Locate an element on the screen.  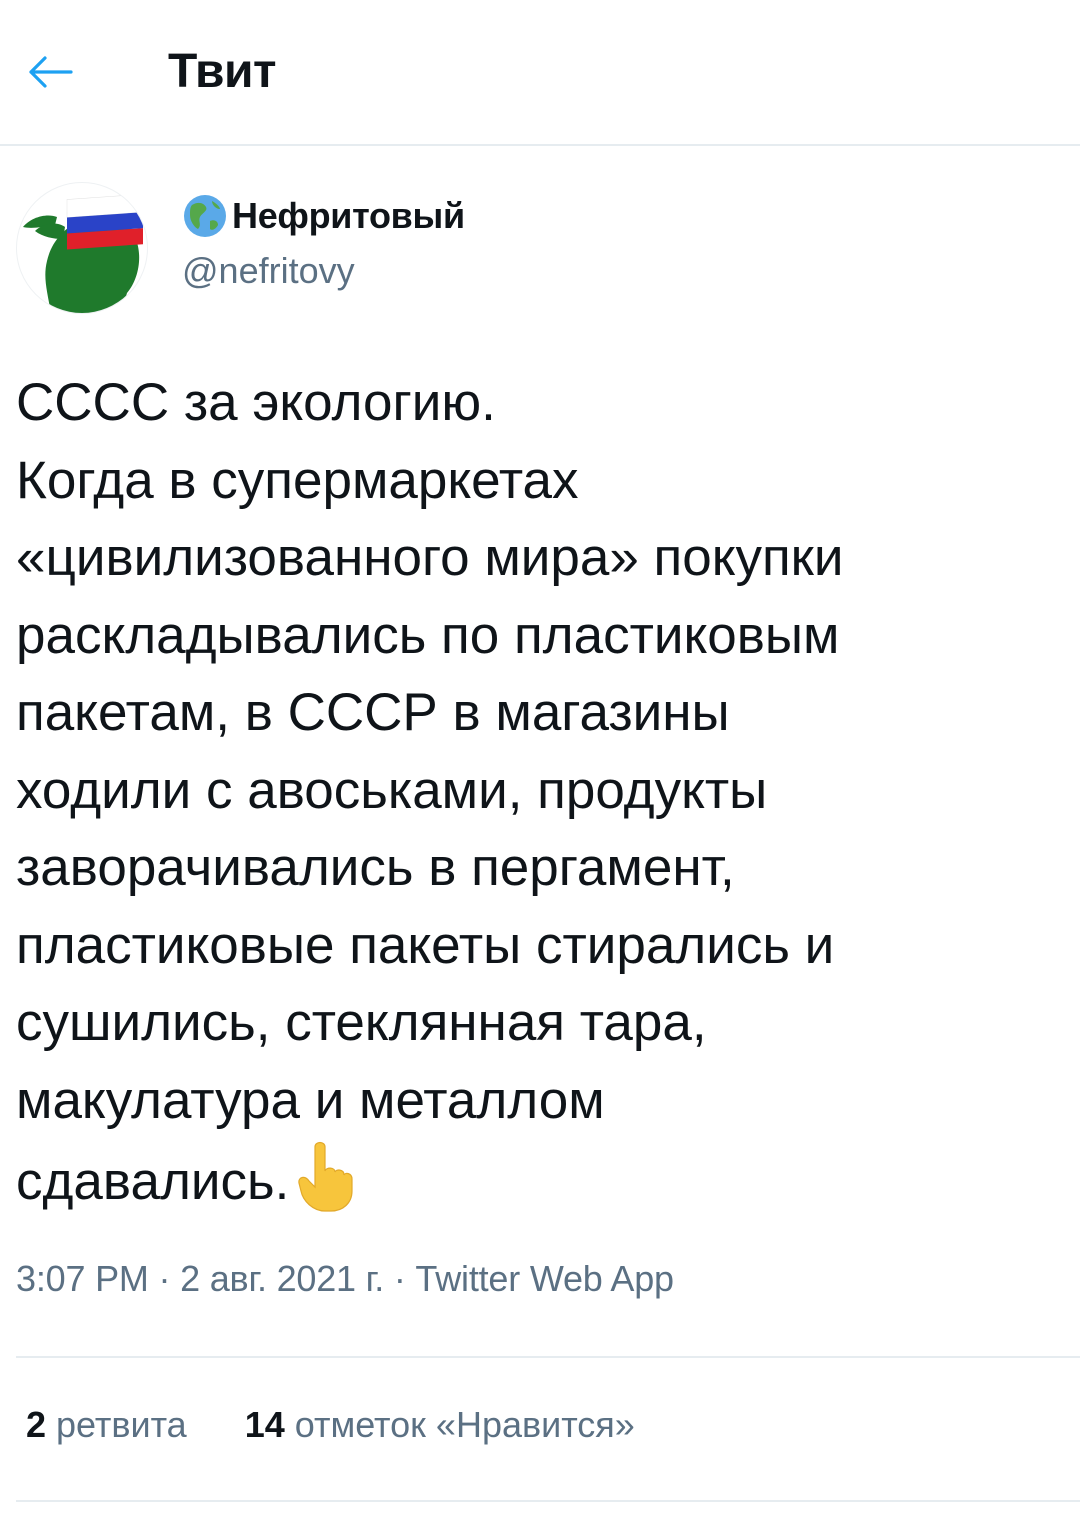
tweet-line: сушились, стеклянная тара, is located at coordinates (361, 1022).